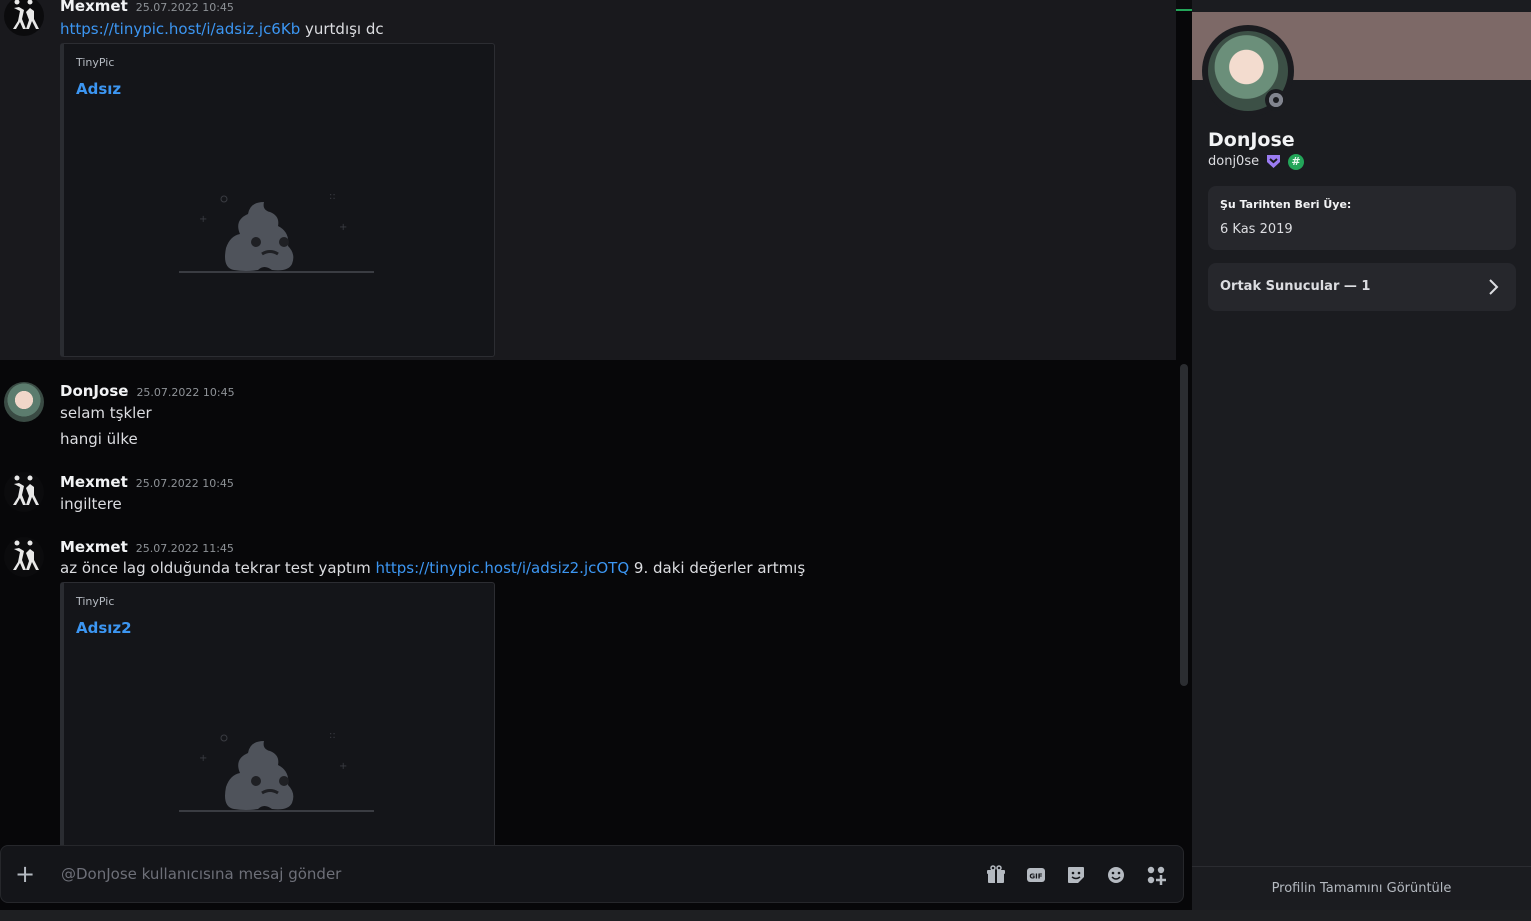  What do you see at coordinates (503, 568) in the screenshot?
I see `message-link: https://tinypic.host/i/adsiz2.jcOTQ` at bounding box center [503, 568].